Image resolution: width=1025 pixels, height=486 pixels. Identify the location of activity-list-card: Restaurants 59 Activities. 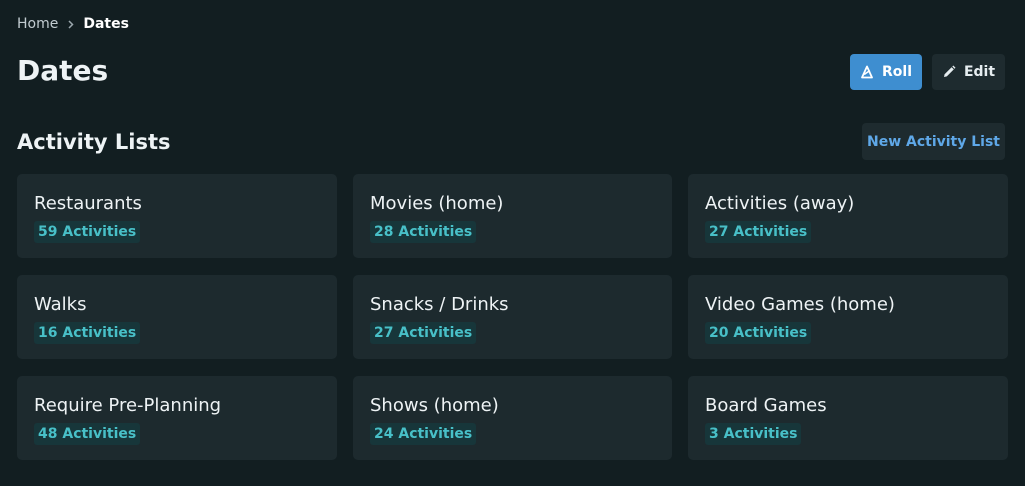
(177, 216).